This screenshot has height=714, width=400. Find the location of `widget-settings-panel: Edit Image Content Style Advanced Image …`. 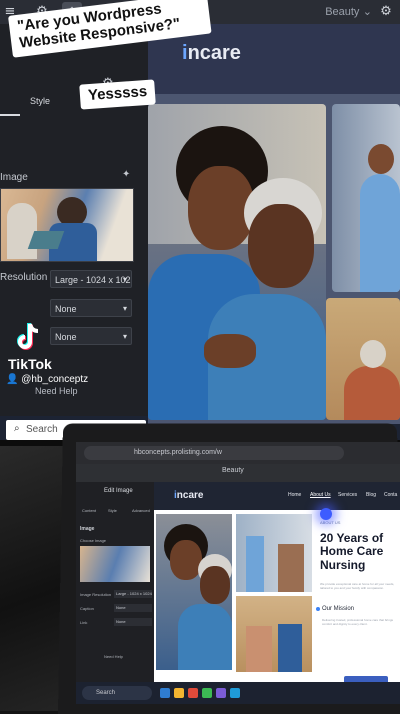

widget-settings-panel: Edit Image Content Style Advanced Image … is located at coordinates (115, 582).